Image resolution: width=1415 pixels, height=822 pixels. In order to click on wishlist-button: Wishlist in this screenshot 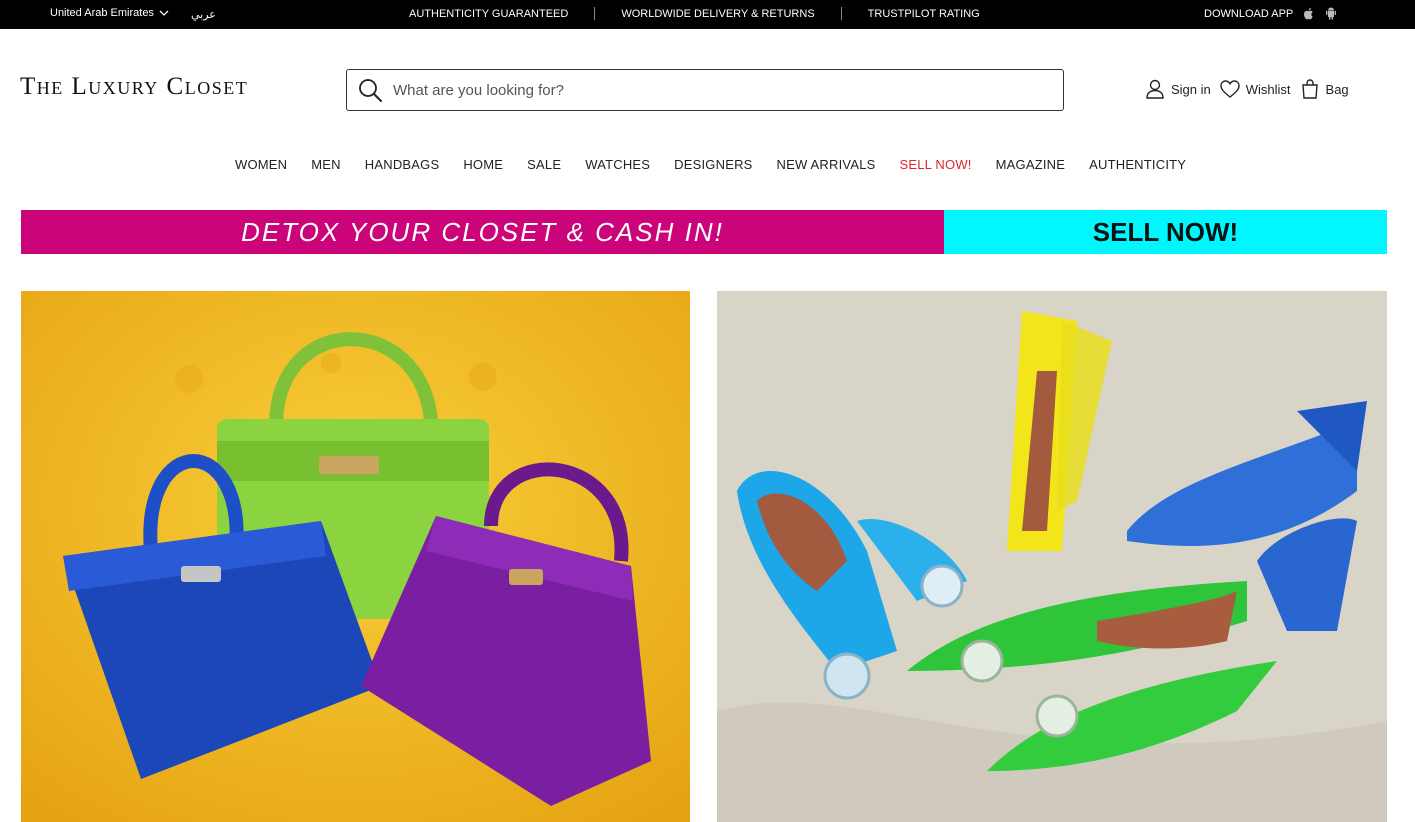, I will do `click(1255, 89)`.